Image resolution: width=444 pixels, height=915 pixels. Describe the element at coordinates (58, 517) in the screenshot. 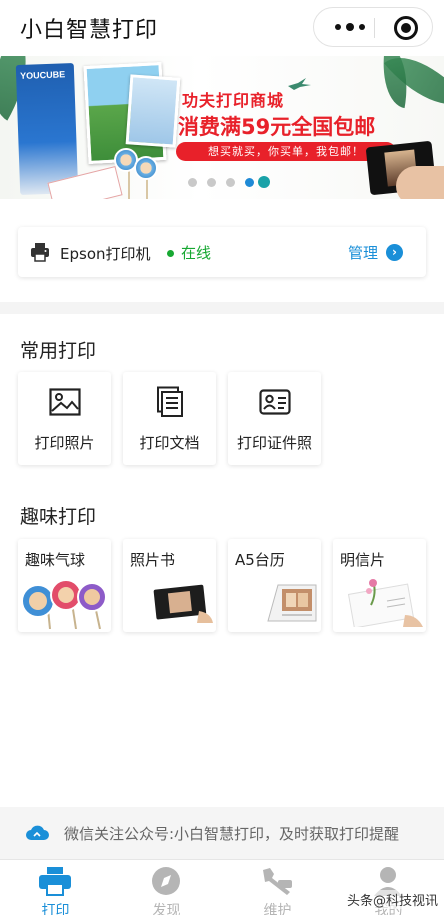

I see `fun-print-title: 趣味打印` at that location.